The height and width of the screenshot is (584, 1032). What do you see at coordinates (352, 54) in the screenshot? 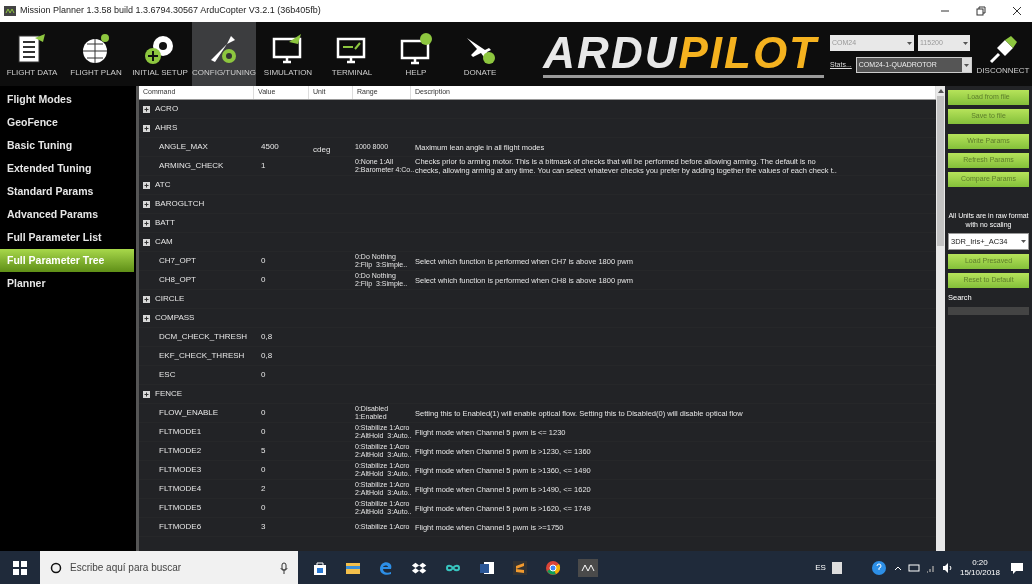
I see `toolbar-button: TERMINAL` at bounding box center [352, 54].